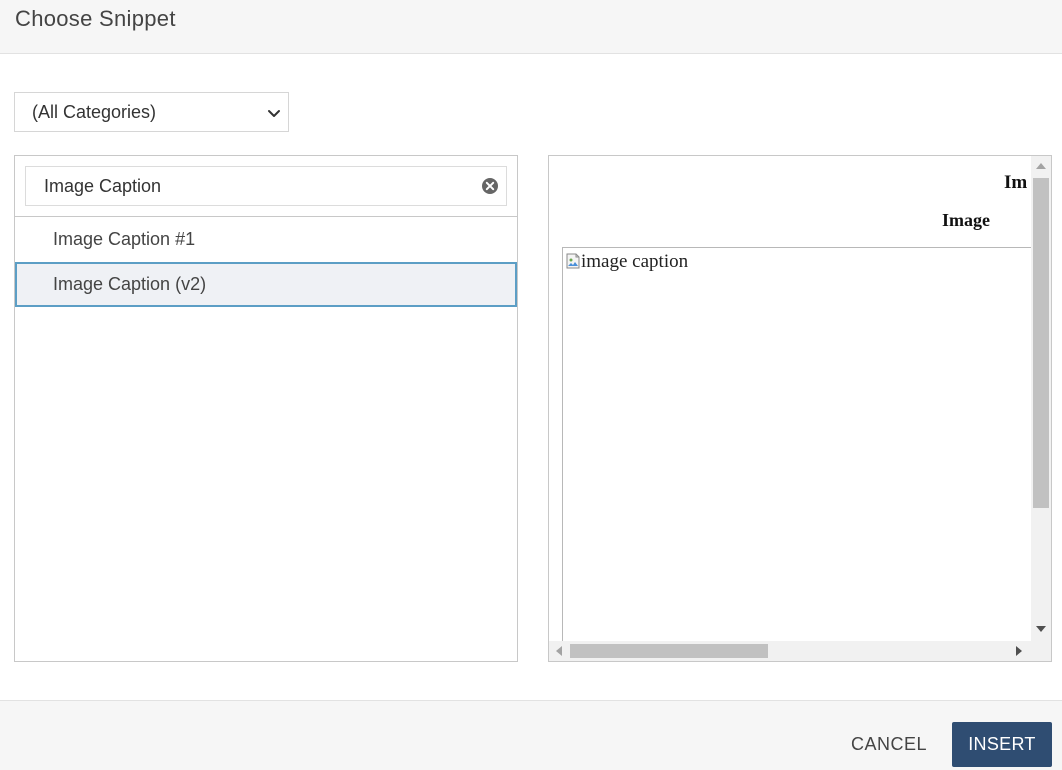  What do you see at coordinates (559, 651) in the screenshot?
I see `scroll-left-arrow-icon` at bounding box center [559, 651].